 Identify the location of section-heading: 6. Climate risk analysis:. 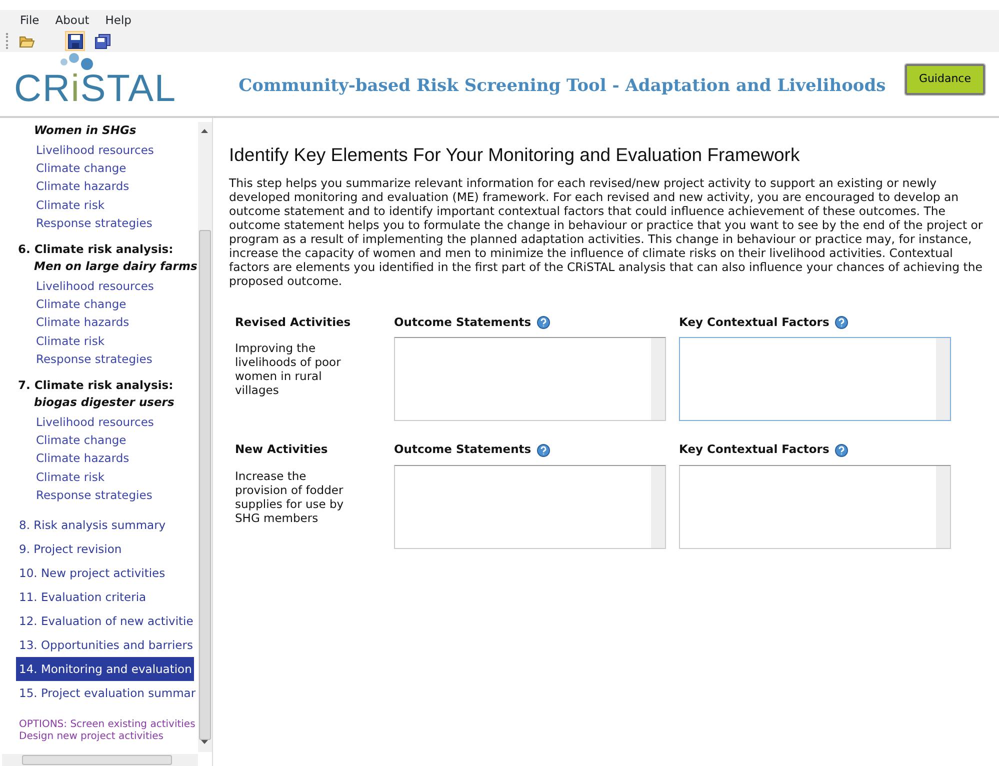
(95, 249).